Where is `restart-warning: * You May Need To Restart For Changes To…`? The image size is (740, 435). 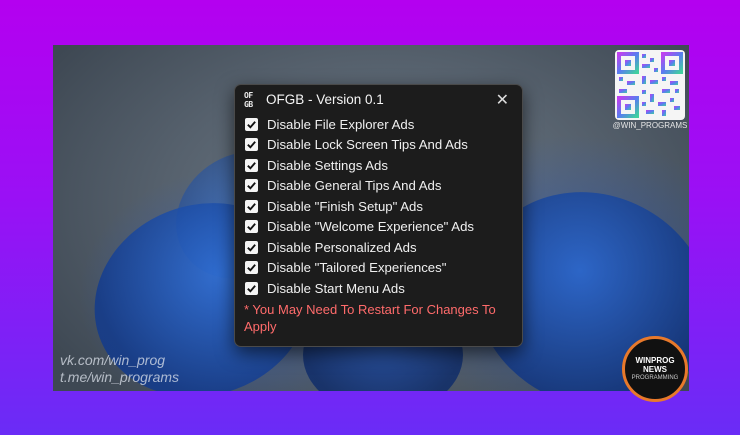 restart-warning: * You May Need To Restart For Changes To… is located at coordinates (370, 318).